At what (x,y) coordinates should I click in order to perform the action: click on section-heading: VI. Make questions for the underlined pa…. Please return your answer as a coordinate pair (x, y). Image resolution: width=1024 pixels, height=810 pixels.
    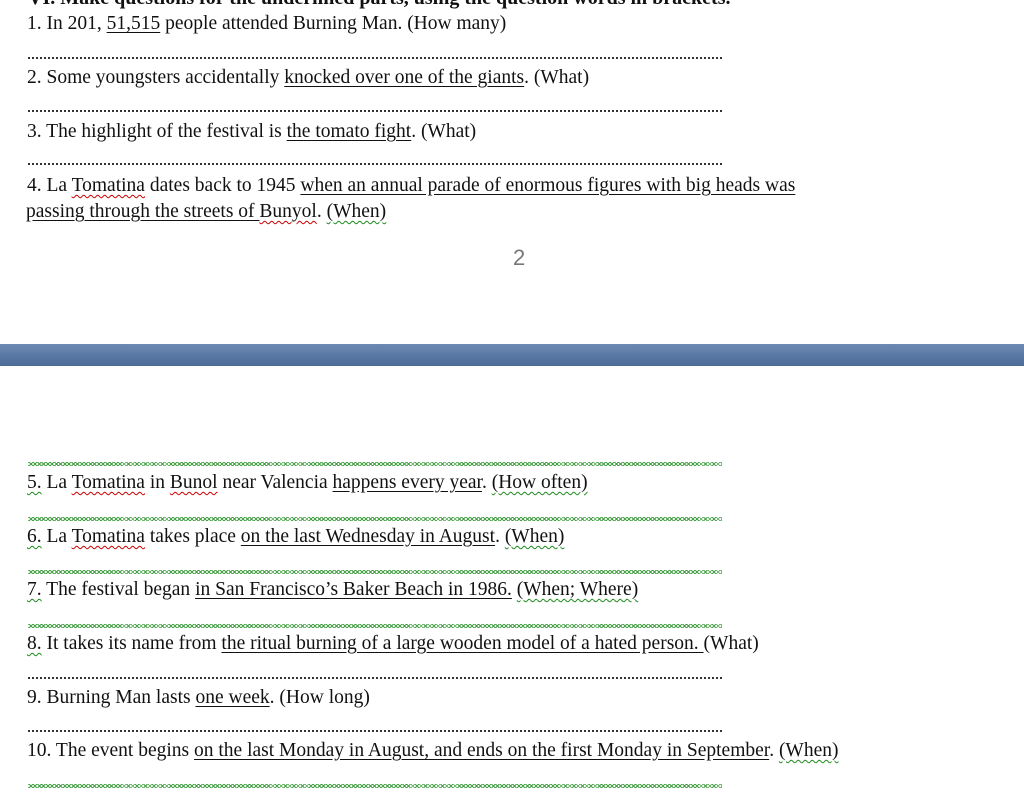
    Looking at the image, I should click on (379, 5).